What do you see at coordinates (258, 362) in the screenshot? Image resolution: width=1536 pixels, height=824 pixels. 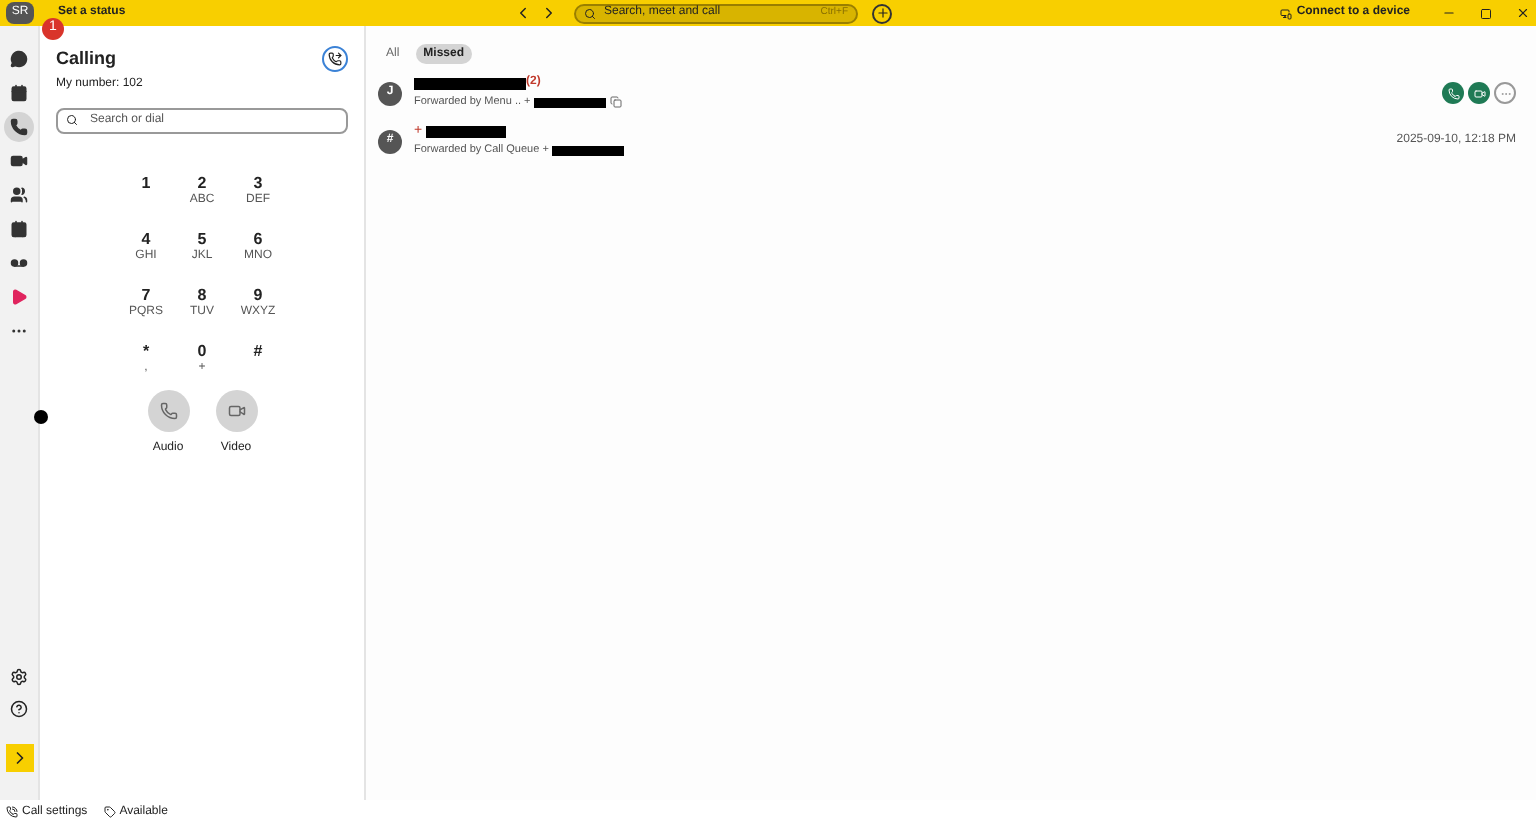 I see `dial-key: #` at bounding box center [258, 362].